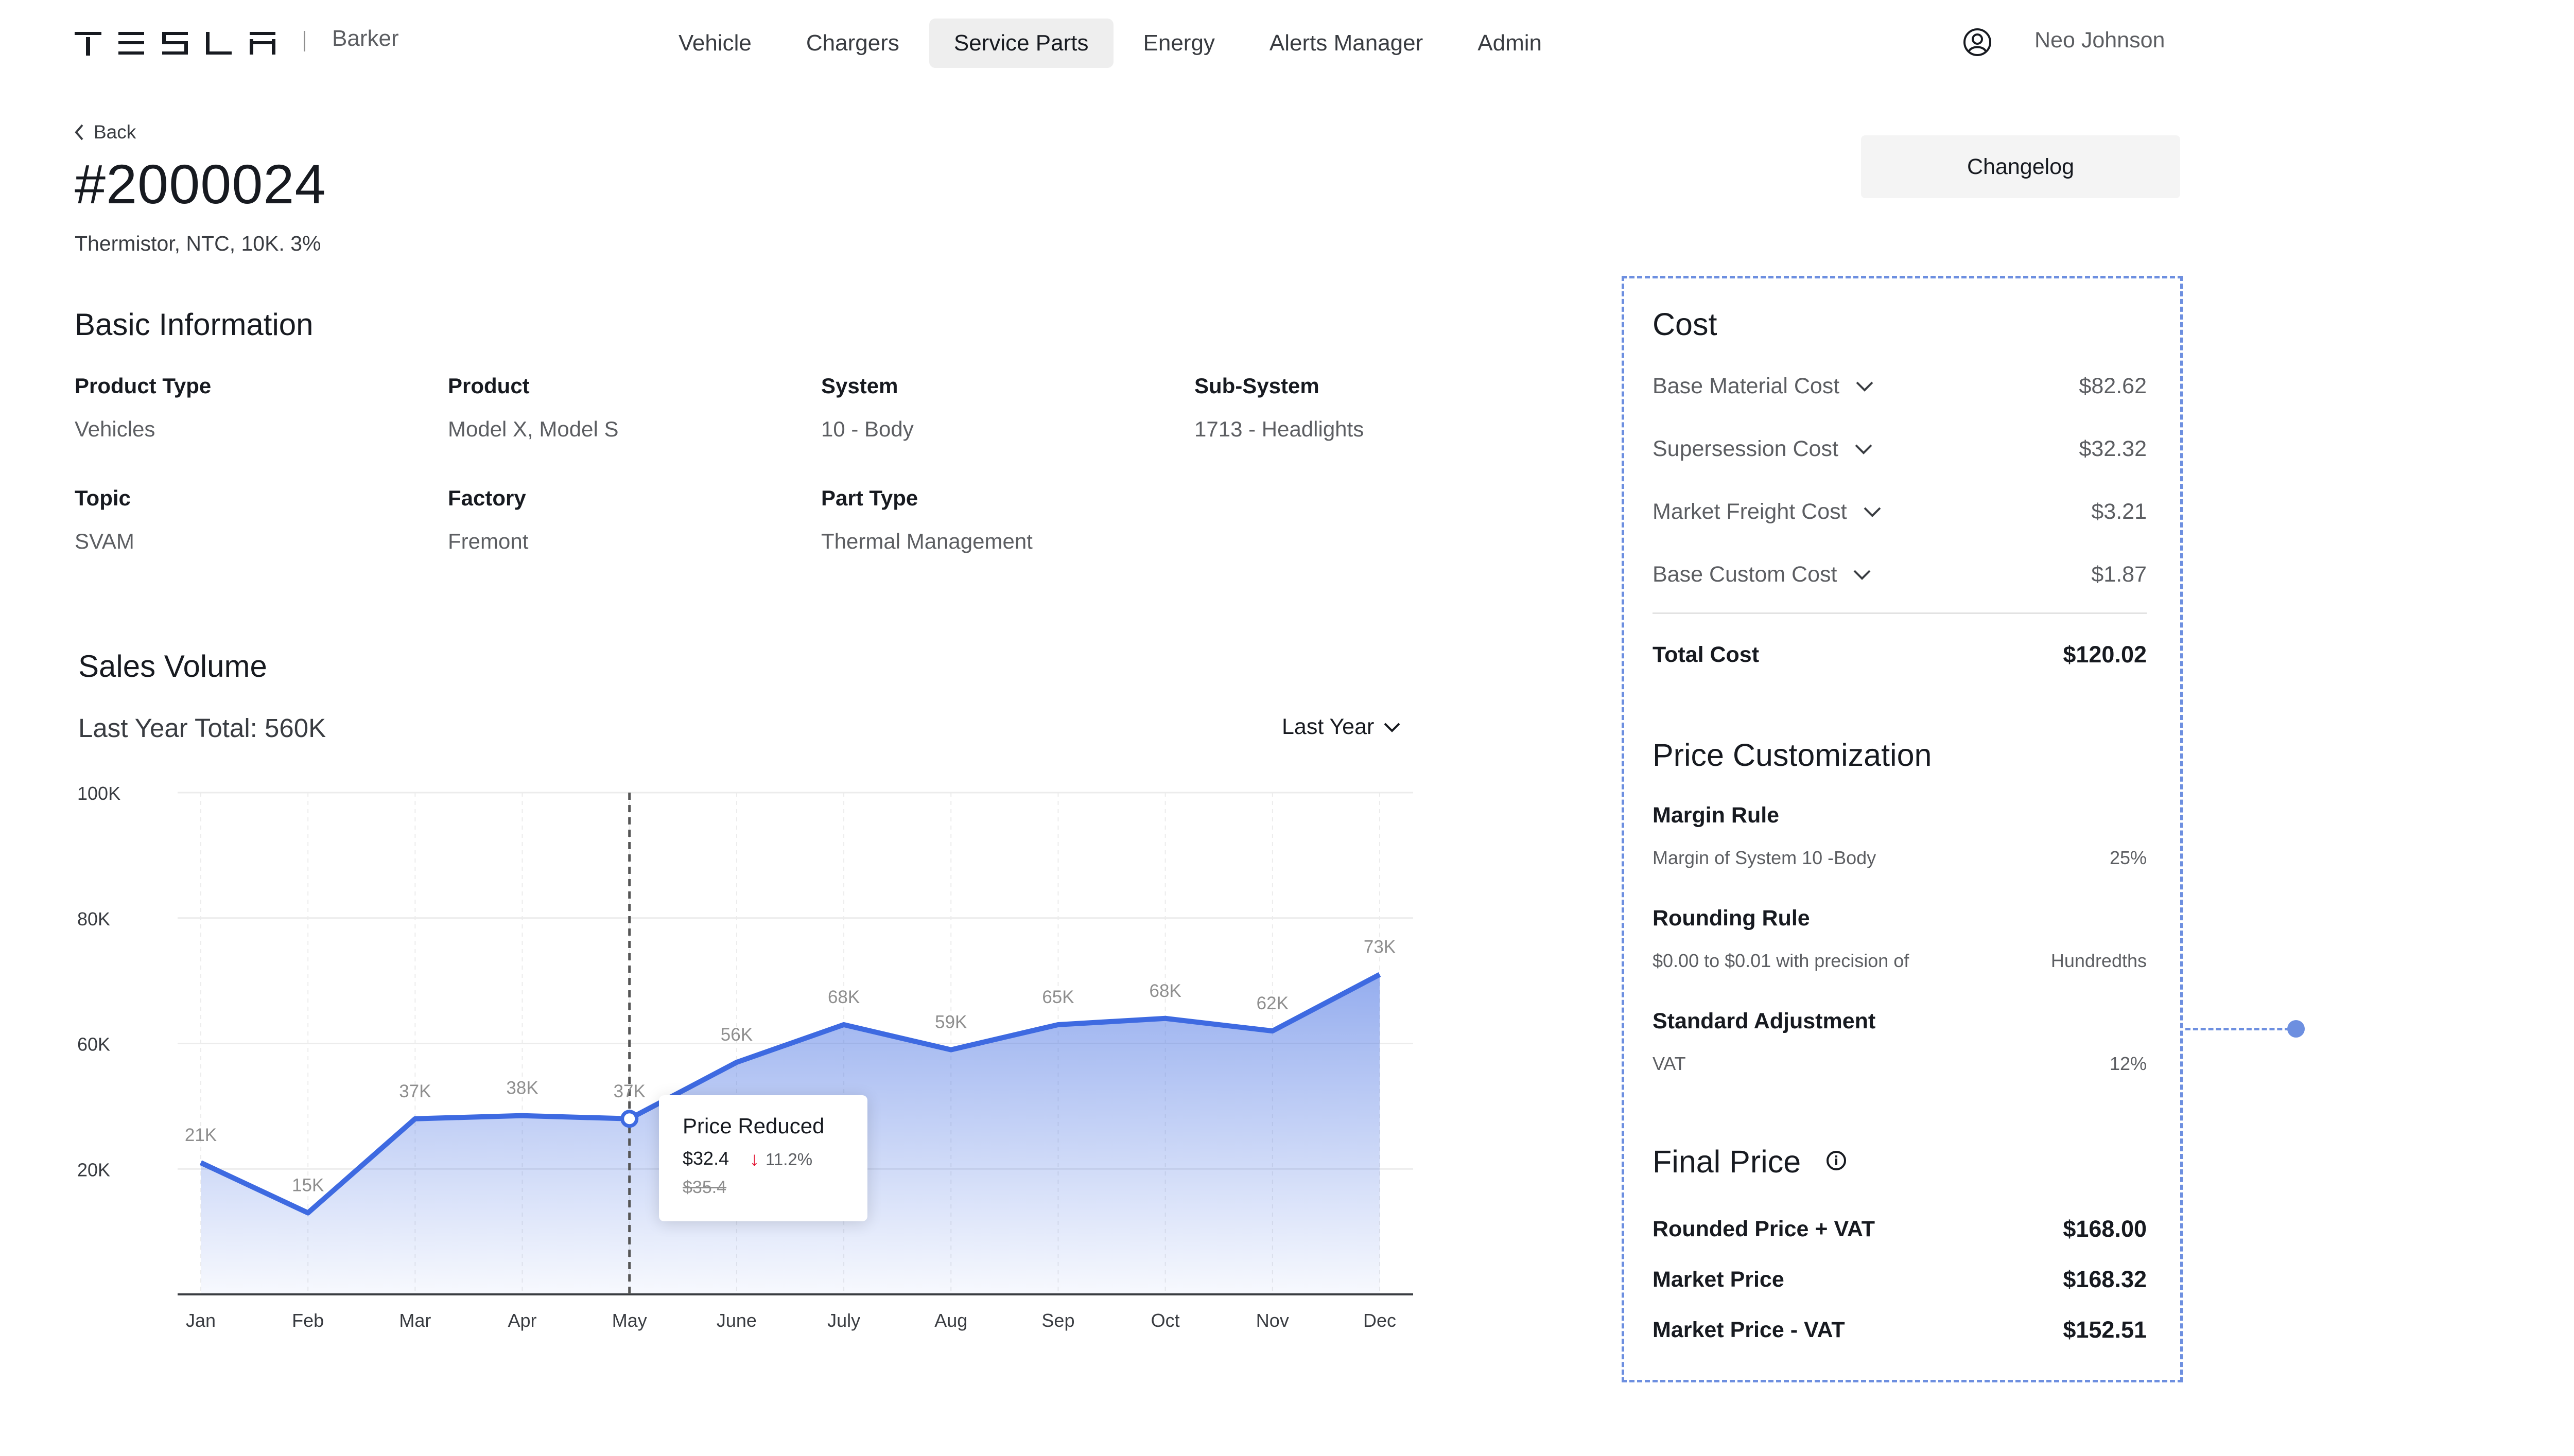 This screenshot has width=2574, height=1456. I want to click on field-value-factory: Fremont, so click(489, 541).